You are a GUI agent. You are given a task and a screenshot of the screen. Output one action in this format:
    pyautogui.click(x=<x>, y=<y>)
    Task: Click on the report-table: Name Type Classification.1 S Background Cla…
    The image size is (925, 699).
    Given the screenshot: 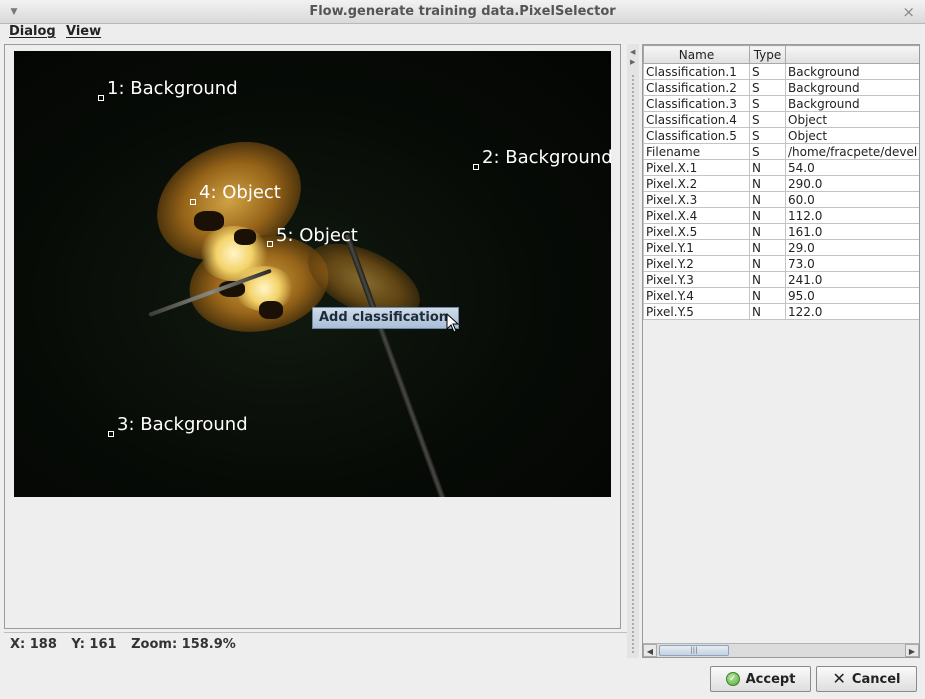 What is the action you would take?
    pyautogui.click(x=781, y=182)
    